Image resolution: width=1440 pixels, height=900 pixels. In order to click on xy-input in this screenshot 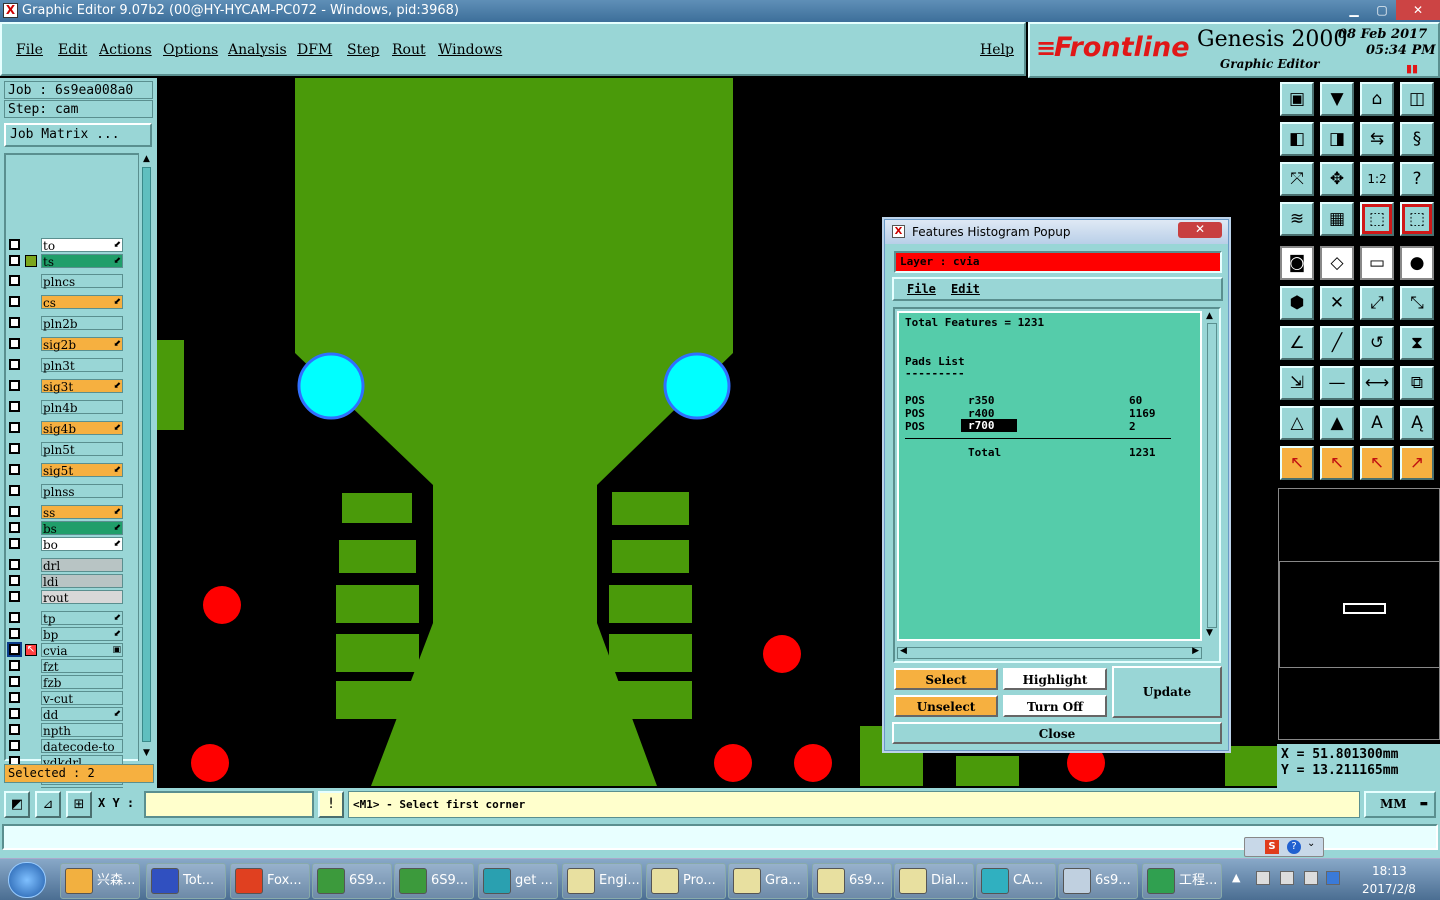, I will do `click(229, 804)`.